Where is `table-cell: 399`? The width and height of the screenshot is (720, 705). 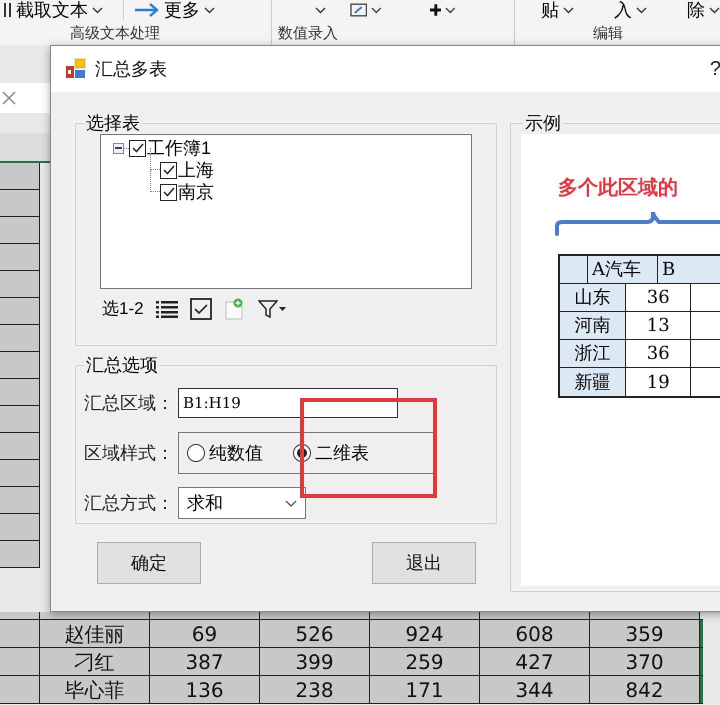 table-cell: 399 is located at coordinates (315, 661).